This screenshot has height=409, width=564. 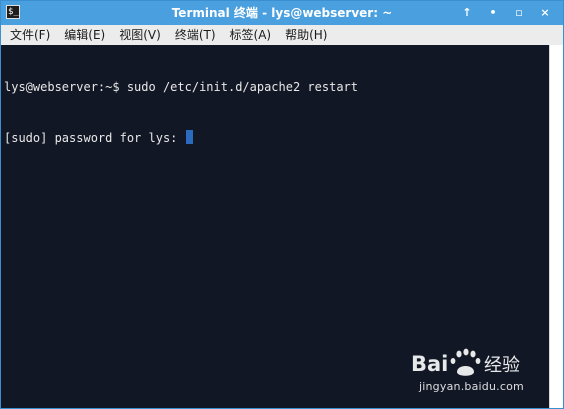 What do you see at coordinates (471, 386) in the screenshot?
I see `watermark-url: jingyan.baidu.com` at bounding box center [471, 386].